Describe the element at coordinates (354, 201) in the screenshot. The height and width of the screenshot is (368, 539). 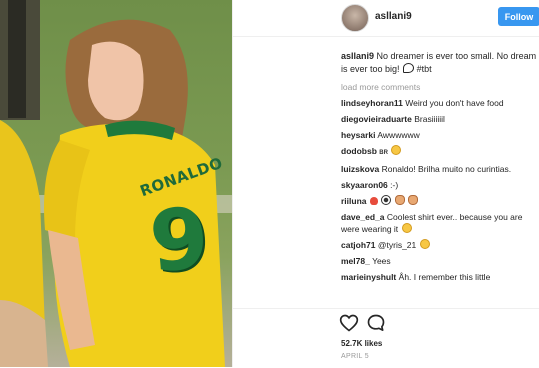
I see `comment-username: riiluna` at that location.